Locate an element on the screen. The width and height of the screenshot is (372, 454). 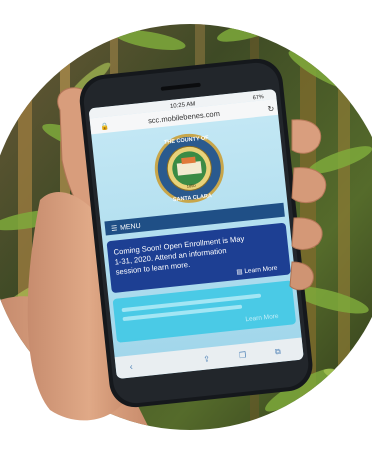
document-icon: ▤ is located at coordinates (239, 272).